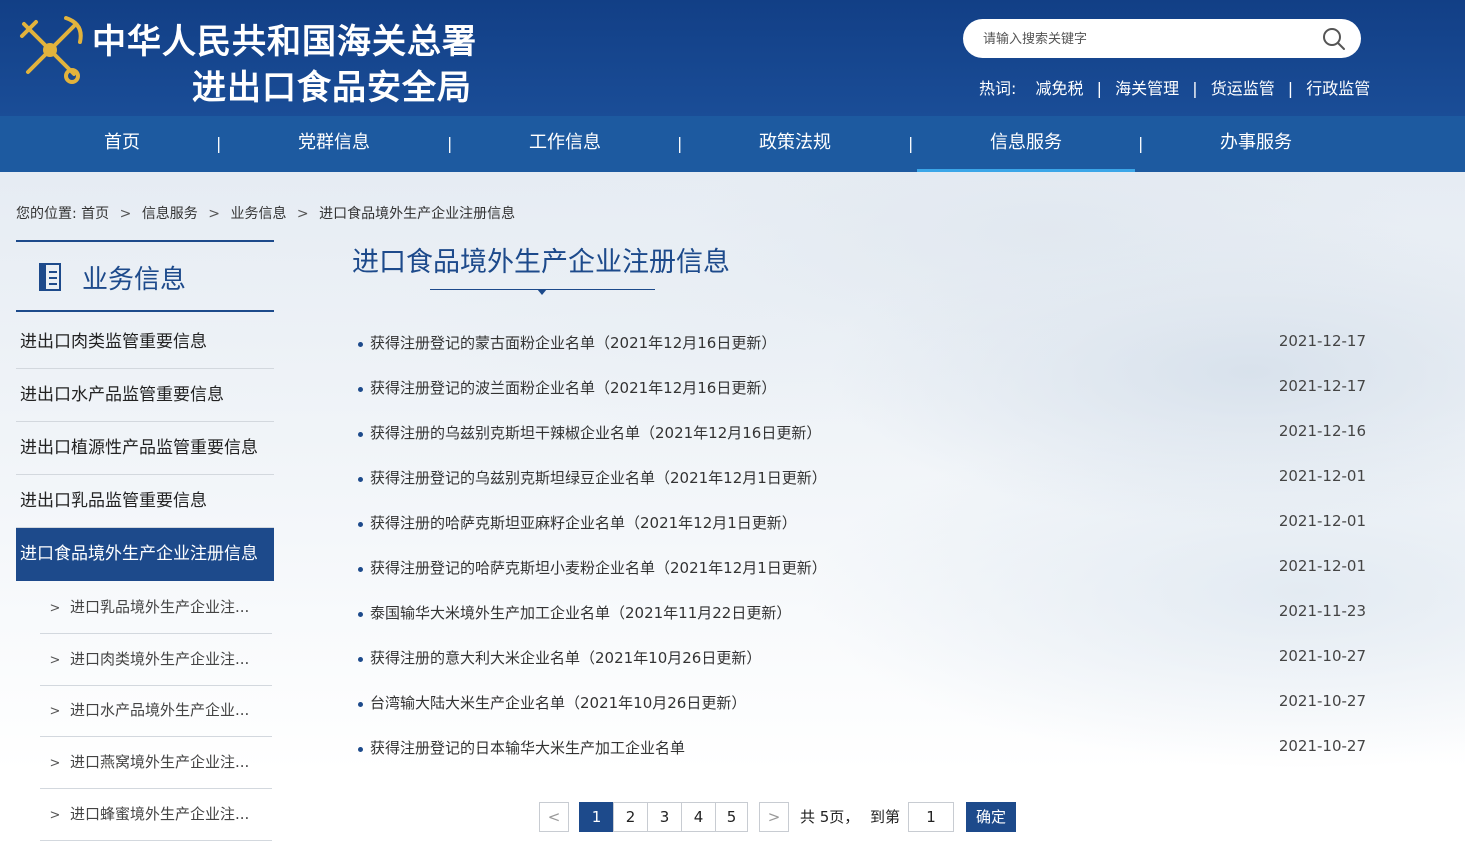 The width and height of the screenshot is (1465, 854). I want to click on hot-word-link: 货运监管, so click(1243, 87).